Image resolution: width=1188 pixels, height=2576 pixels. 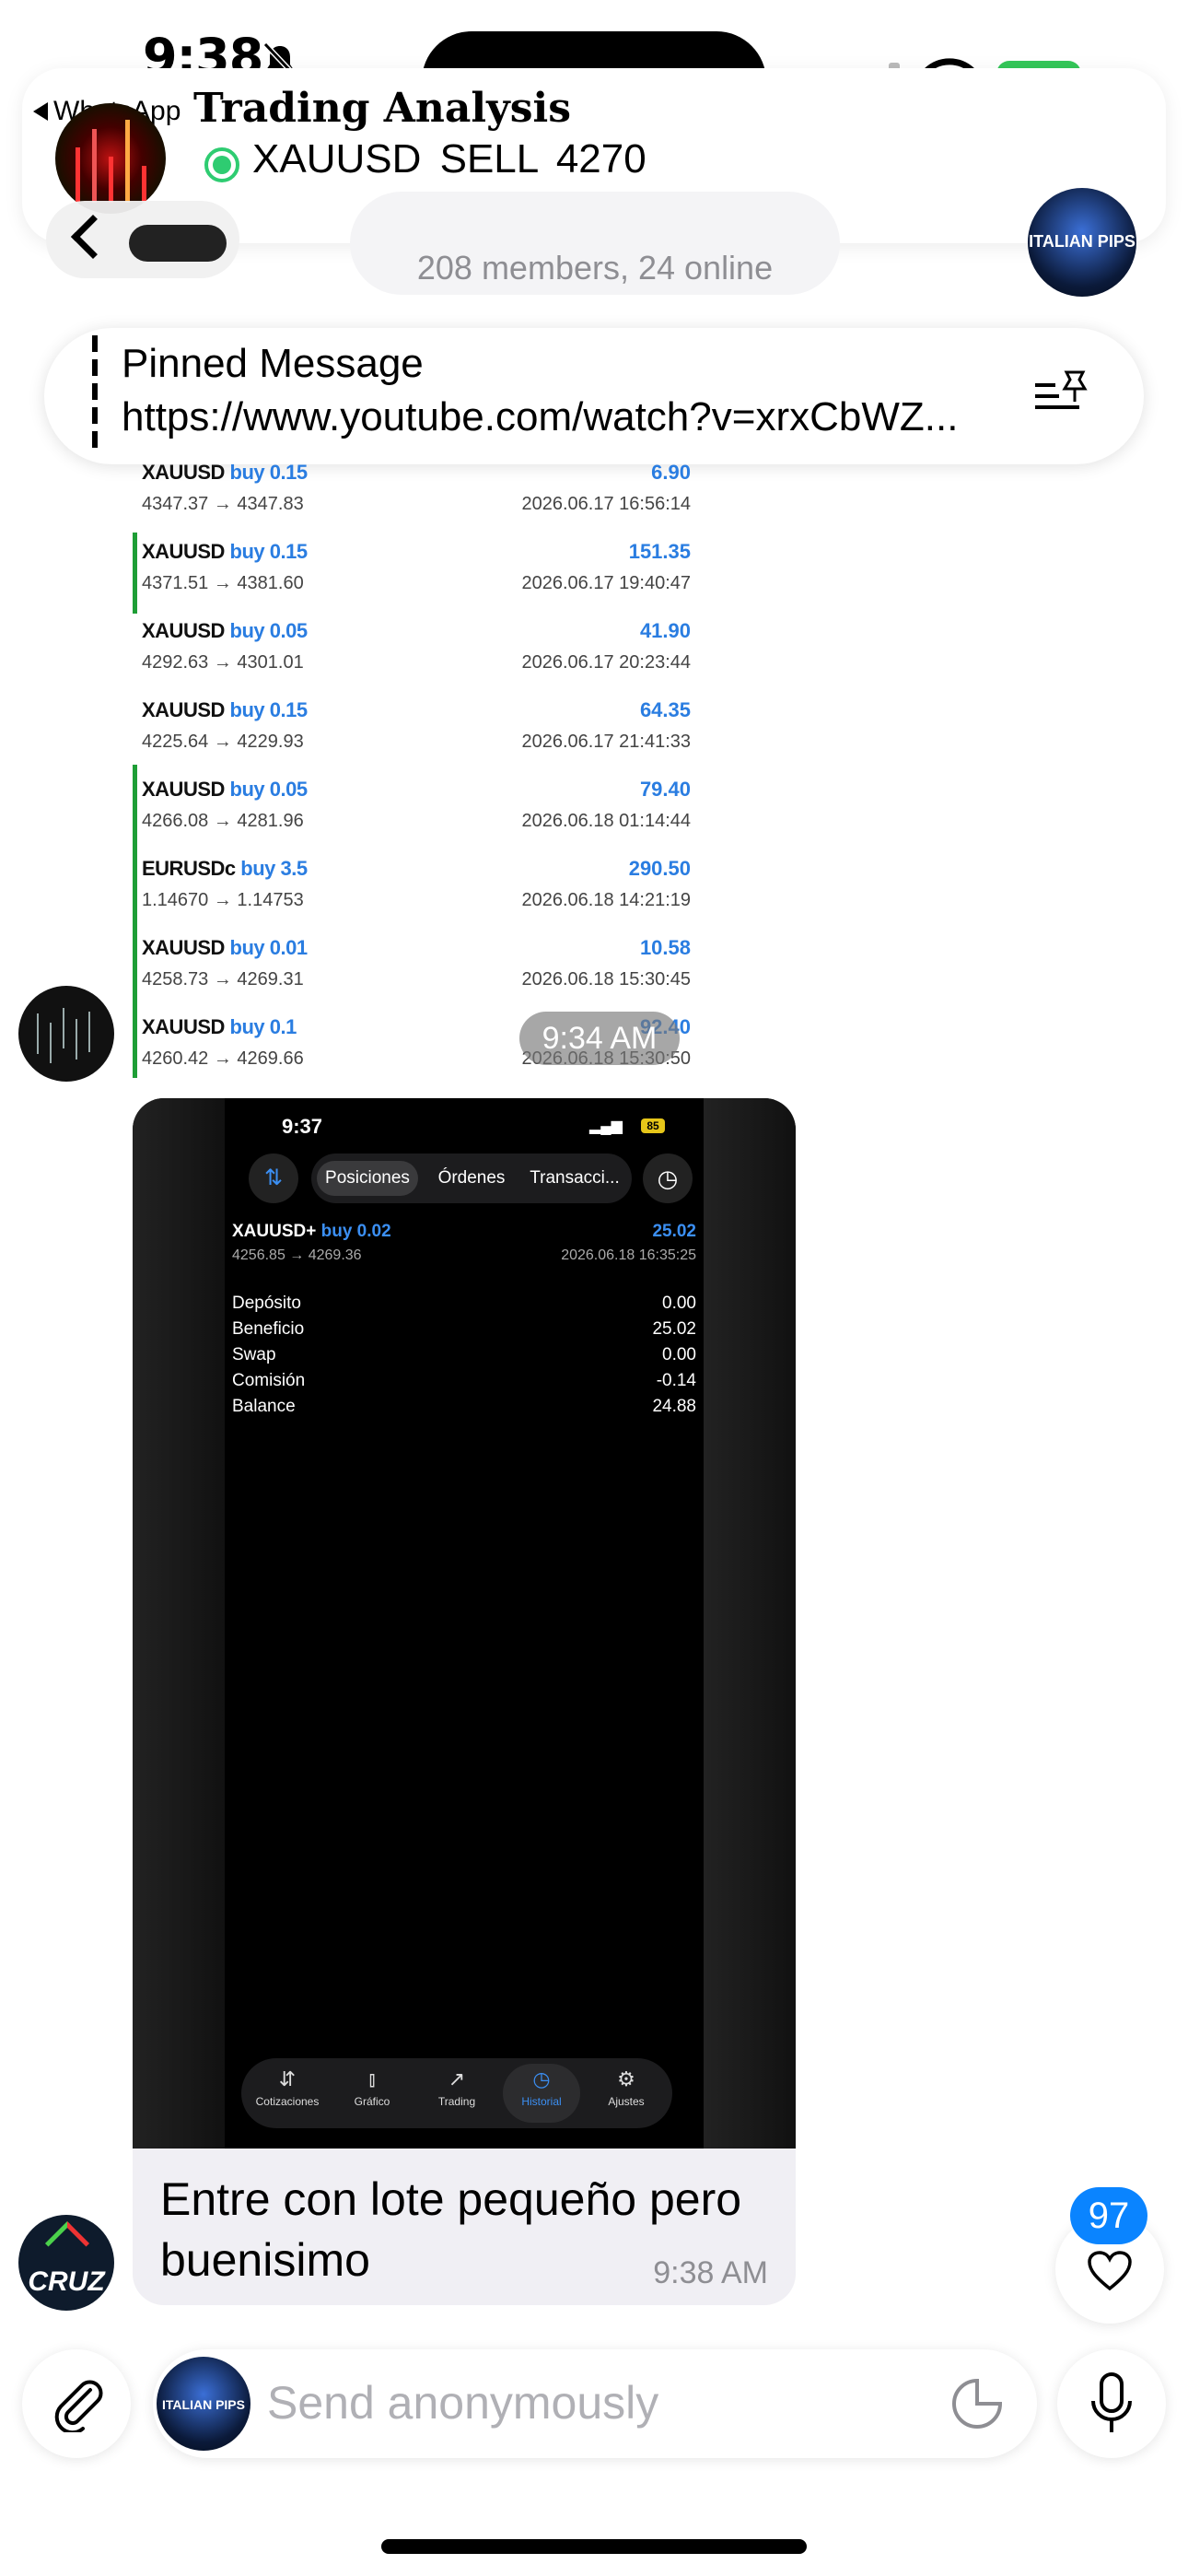 I want to click on reaction-count-badge: 97, so click(x=1108, y=2215).